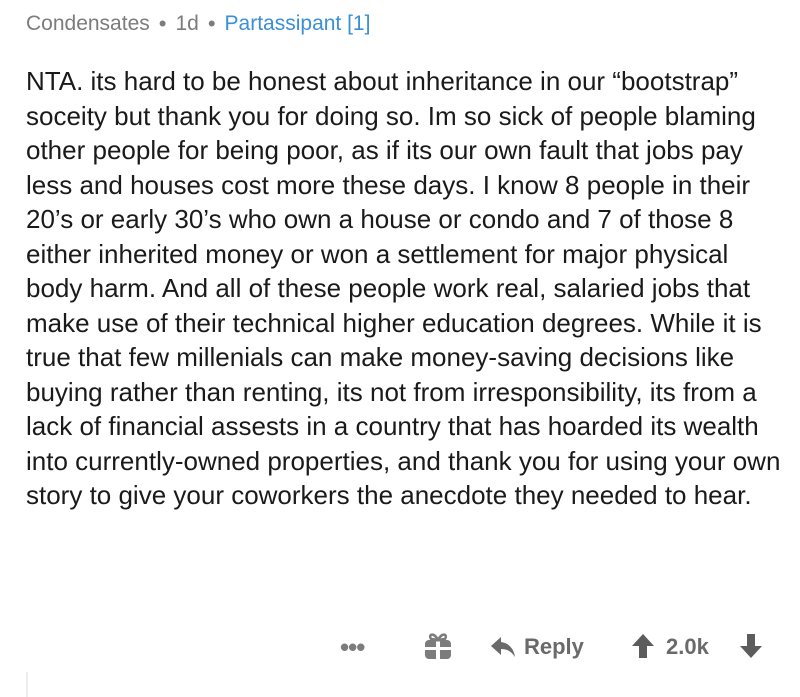  I want to click on reply-label: Reply, so click(554, 646).